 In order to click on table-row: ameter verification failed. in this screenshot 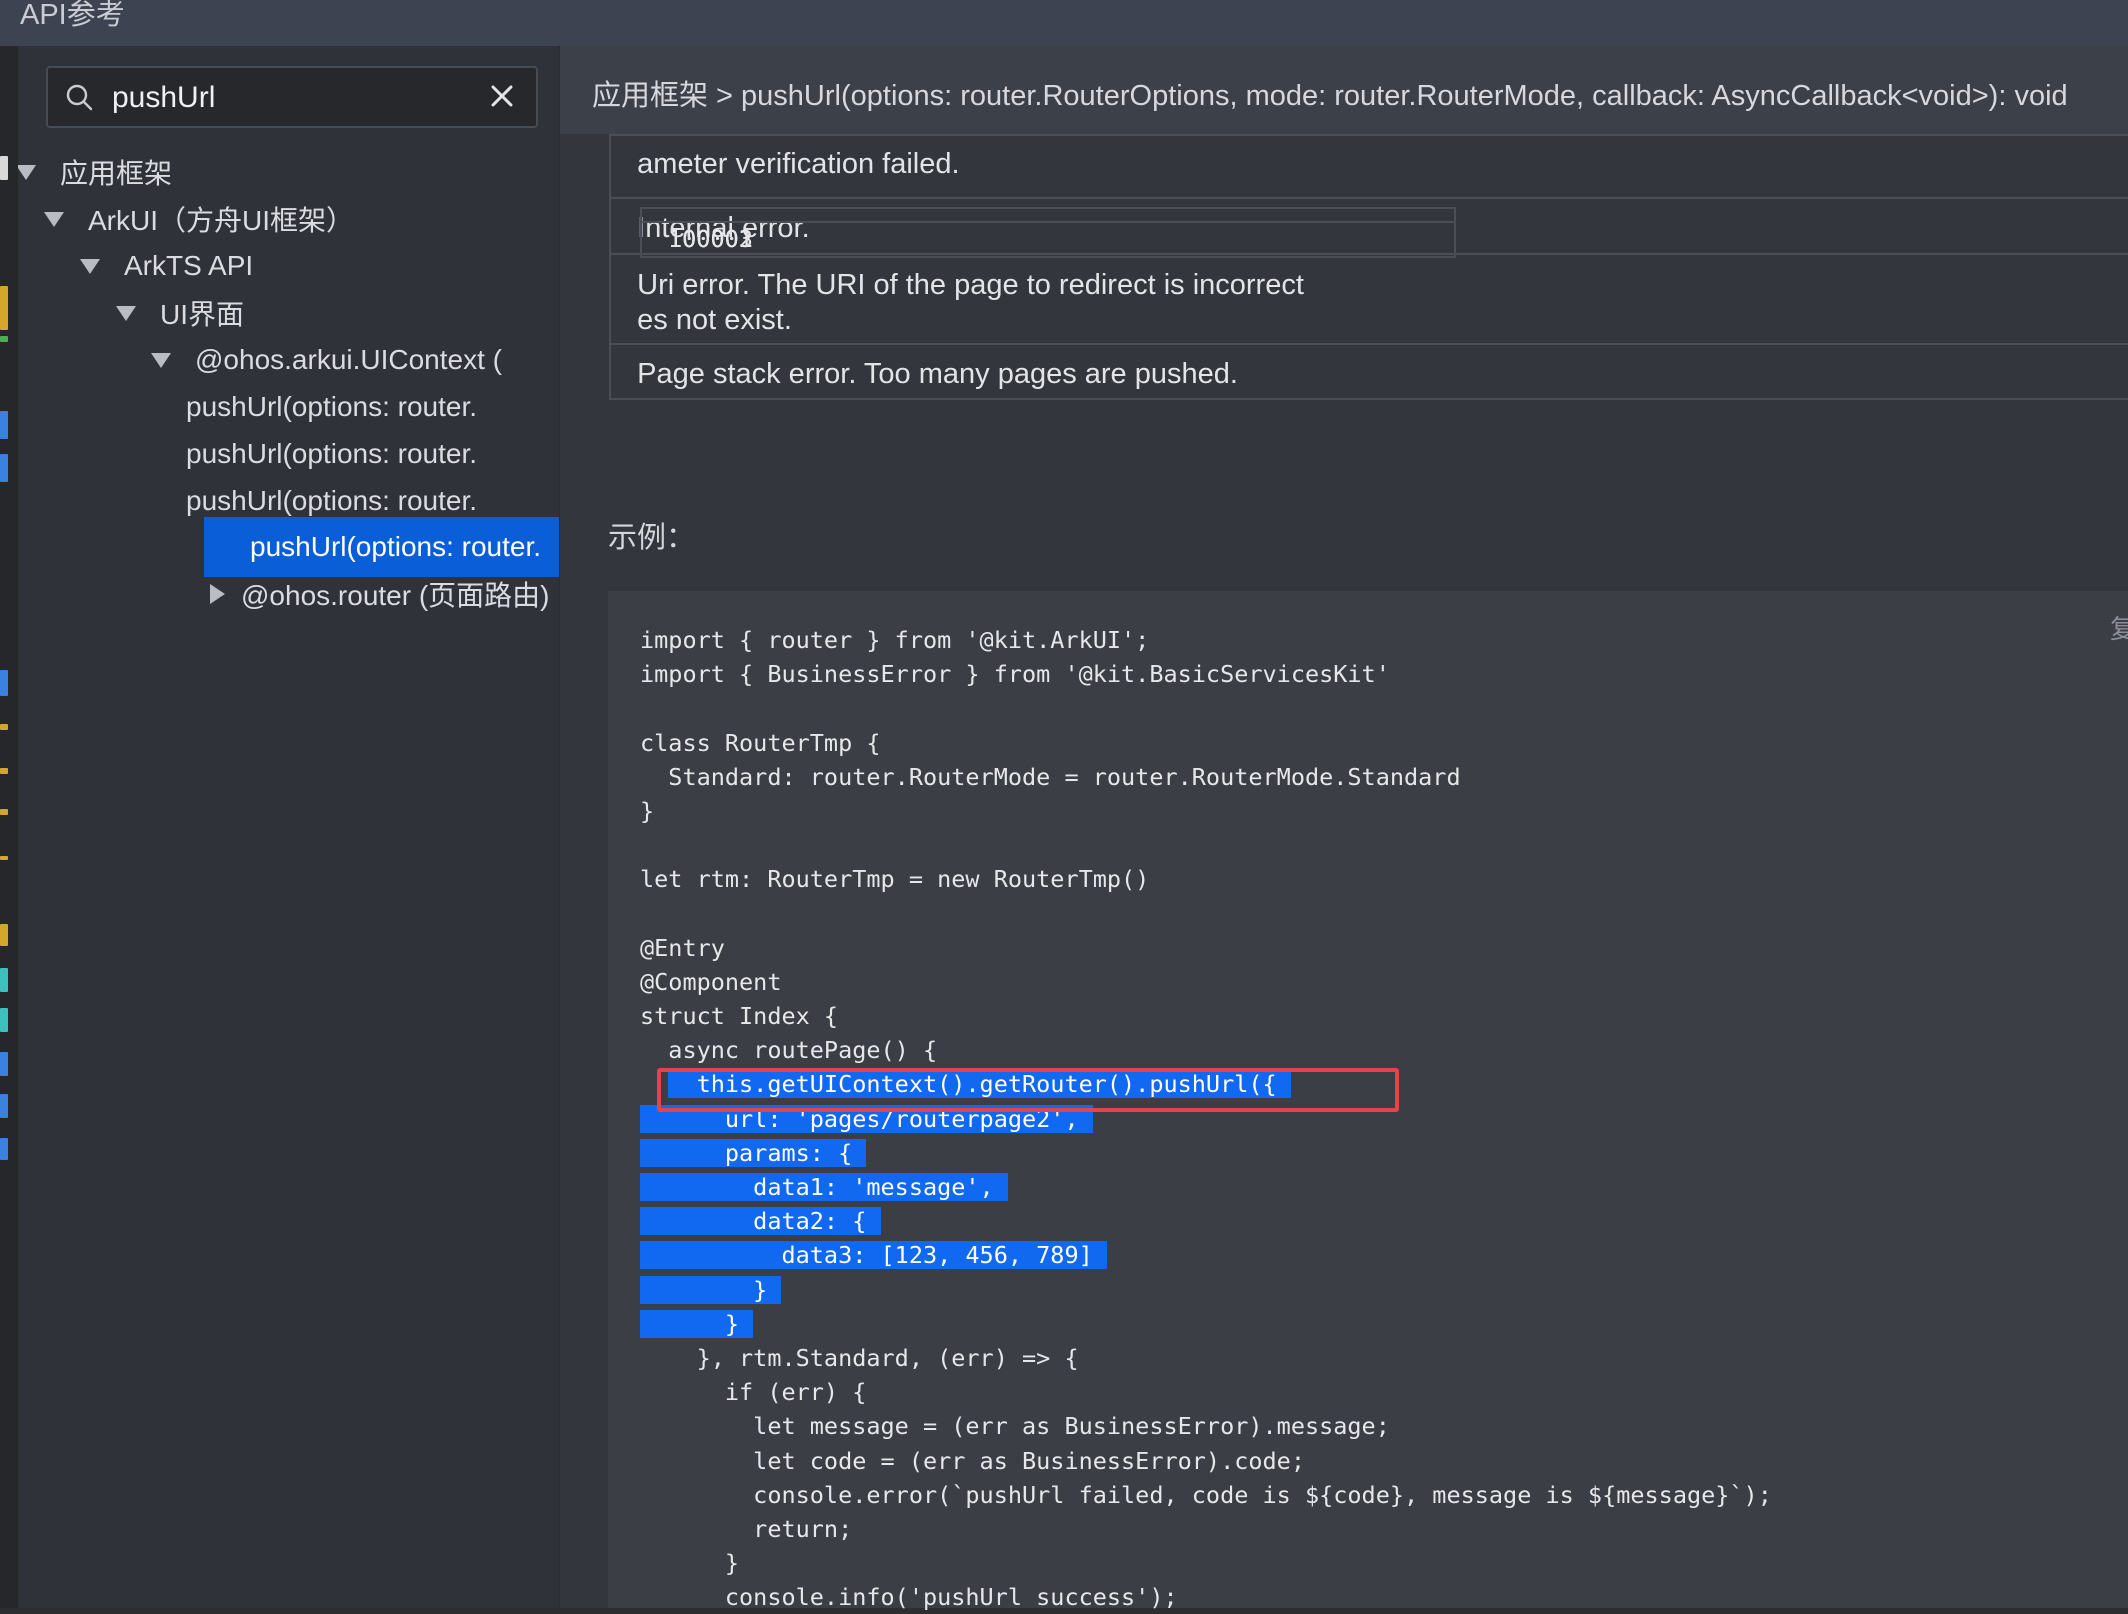, I will do `click(1368, 178)`.